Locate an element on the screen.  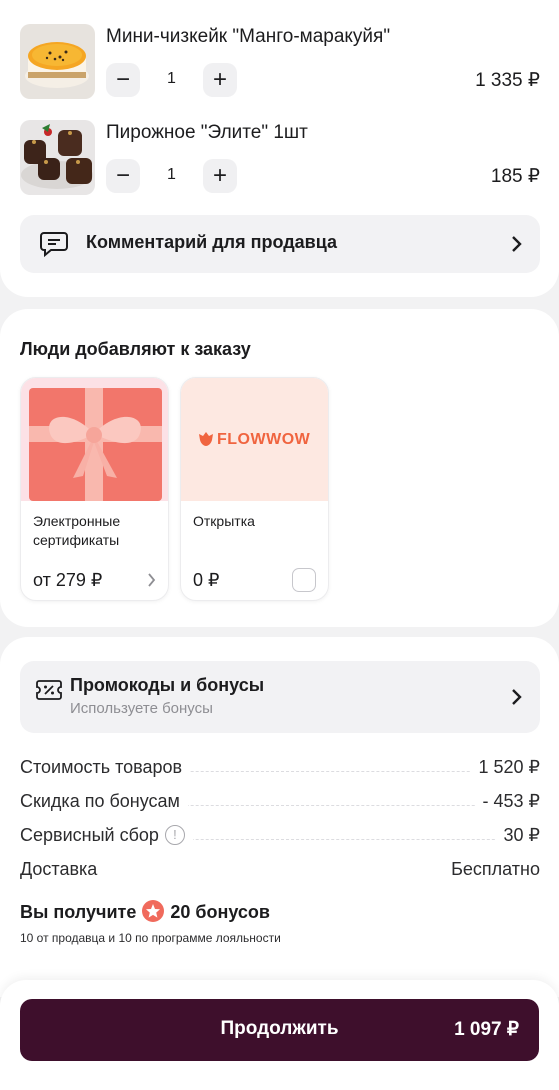
product-image-cheesecake is located at coordinates (57, 61).